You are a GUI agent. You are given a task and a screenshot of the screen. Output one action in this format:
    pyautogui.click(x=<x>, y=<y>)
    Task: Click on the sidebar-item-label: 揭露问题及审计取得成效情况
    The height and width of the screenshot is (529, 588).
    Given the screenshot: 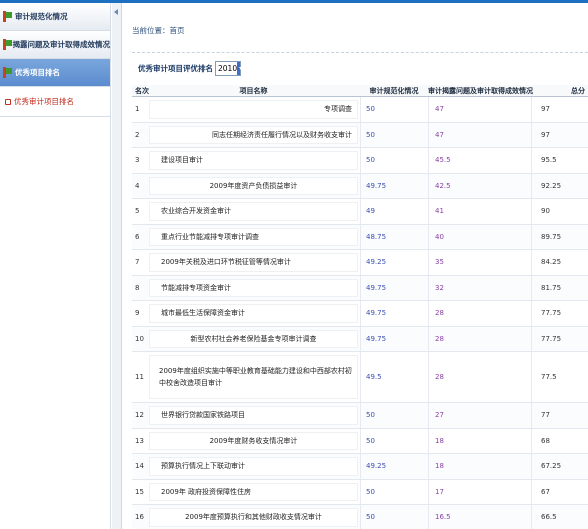 What is the action you would take?
    pyautogui.click(x=61, y=44)
    